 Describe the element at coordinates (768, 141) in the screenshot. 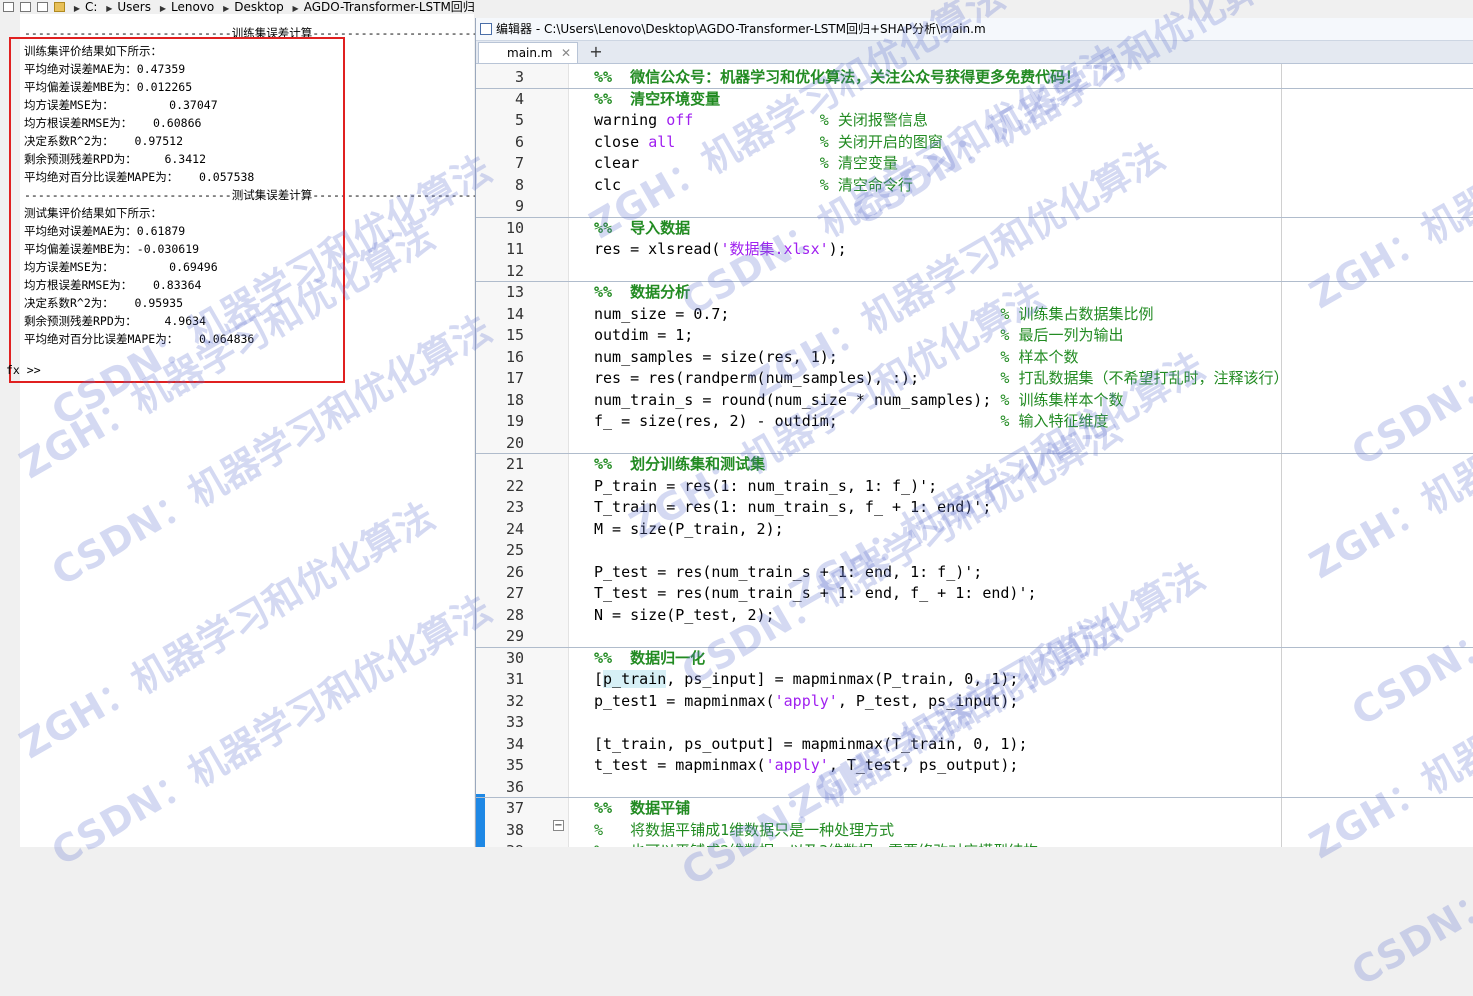

I see `code-text: close all % 关闭开启的图窗` at that location.